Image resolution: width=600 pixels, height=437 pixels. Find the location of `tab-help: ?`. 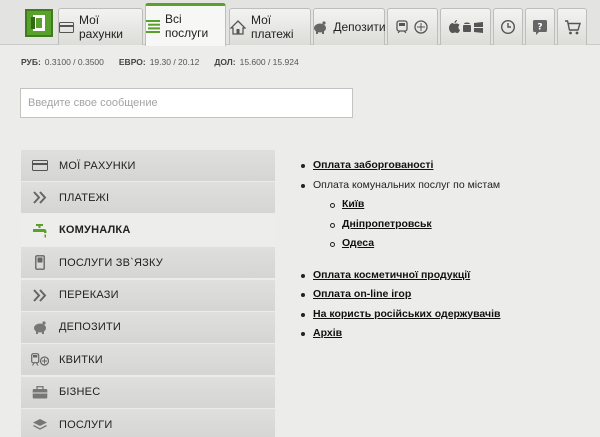

tab-help: ? is located at coordinates (540, 26).